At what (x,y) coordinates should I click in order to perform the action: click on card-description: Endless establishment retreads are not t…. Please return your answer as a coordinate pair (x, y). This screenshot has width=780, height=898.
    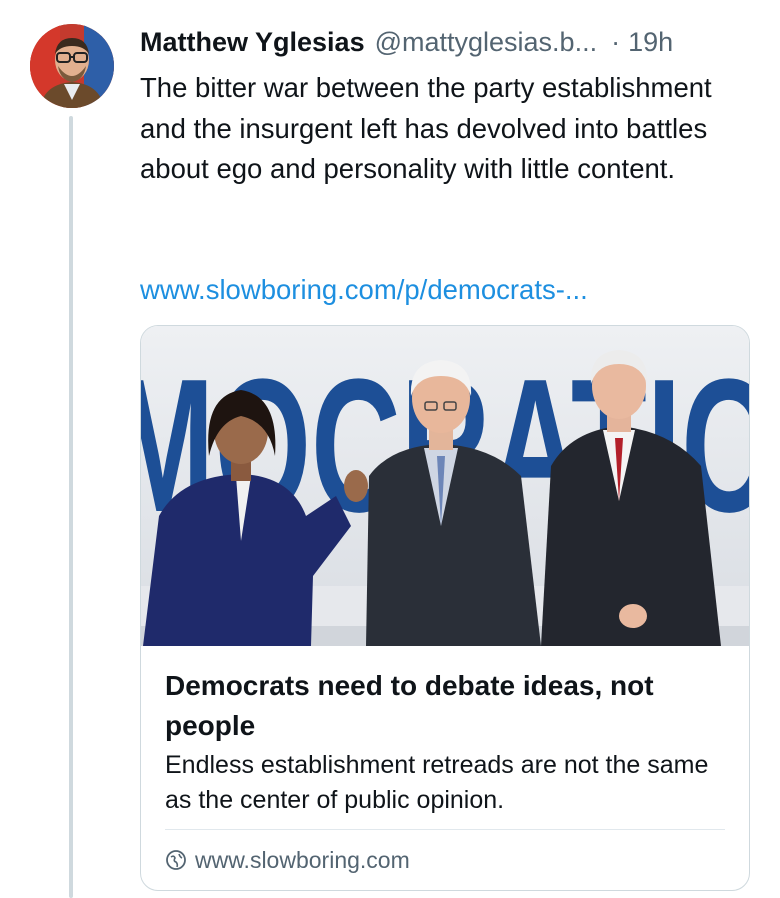
    Looking at the image, I should click on (437, 782).